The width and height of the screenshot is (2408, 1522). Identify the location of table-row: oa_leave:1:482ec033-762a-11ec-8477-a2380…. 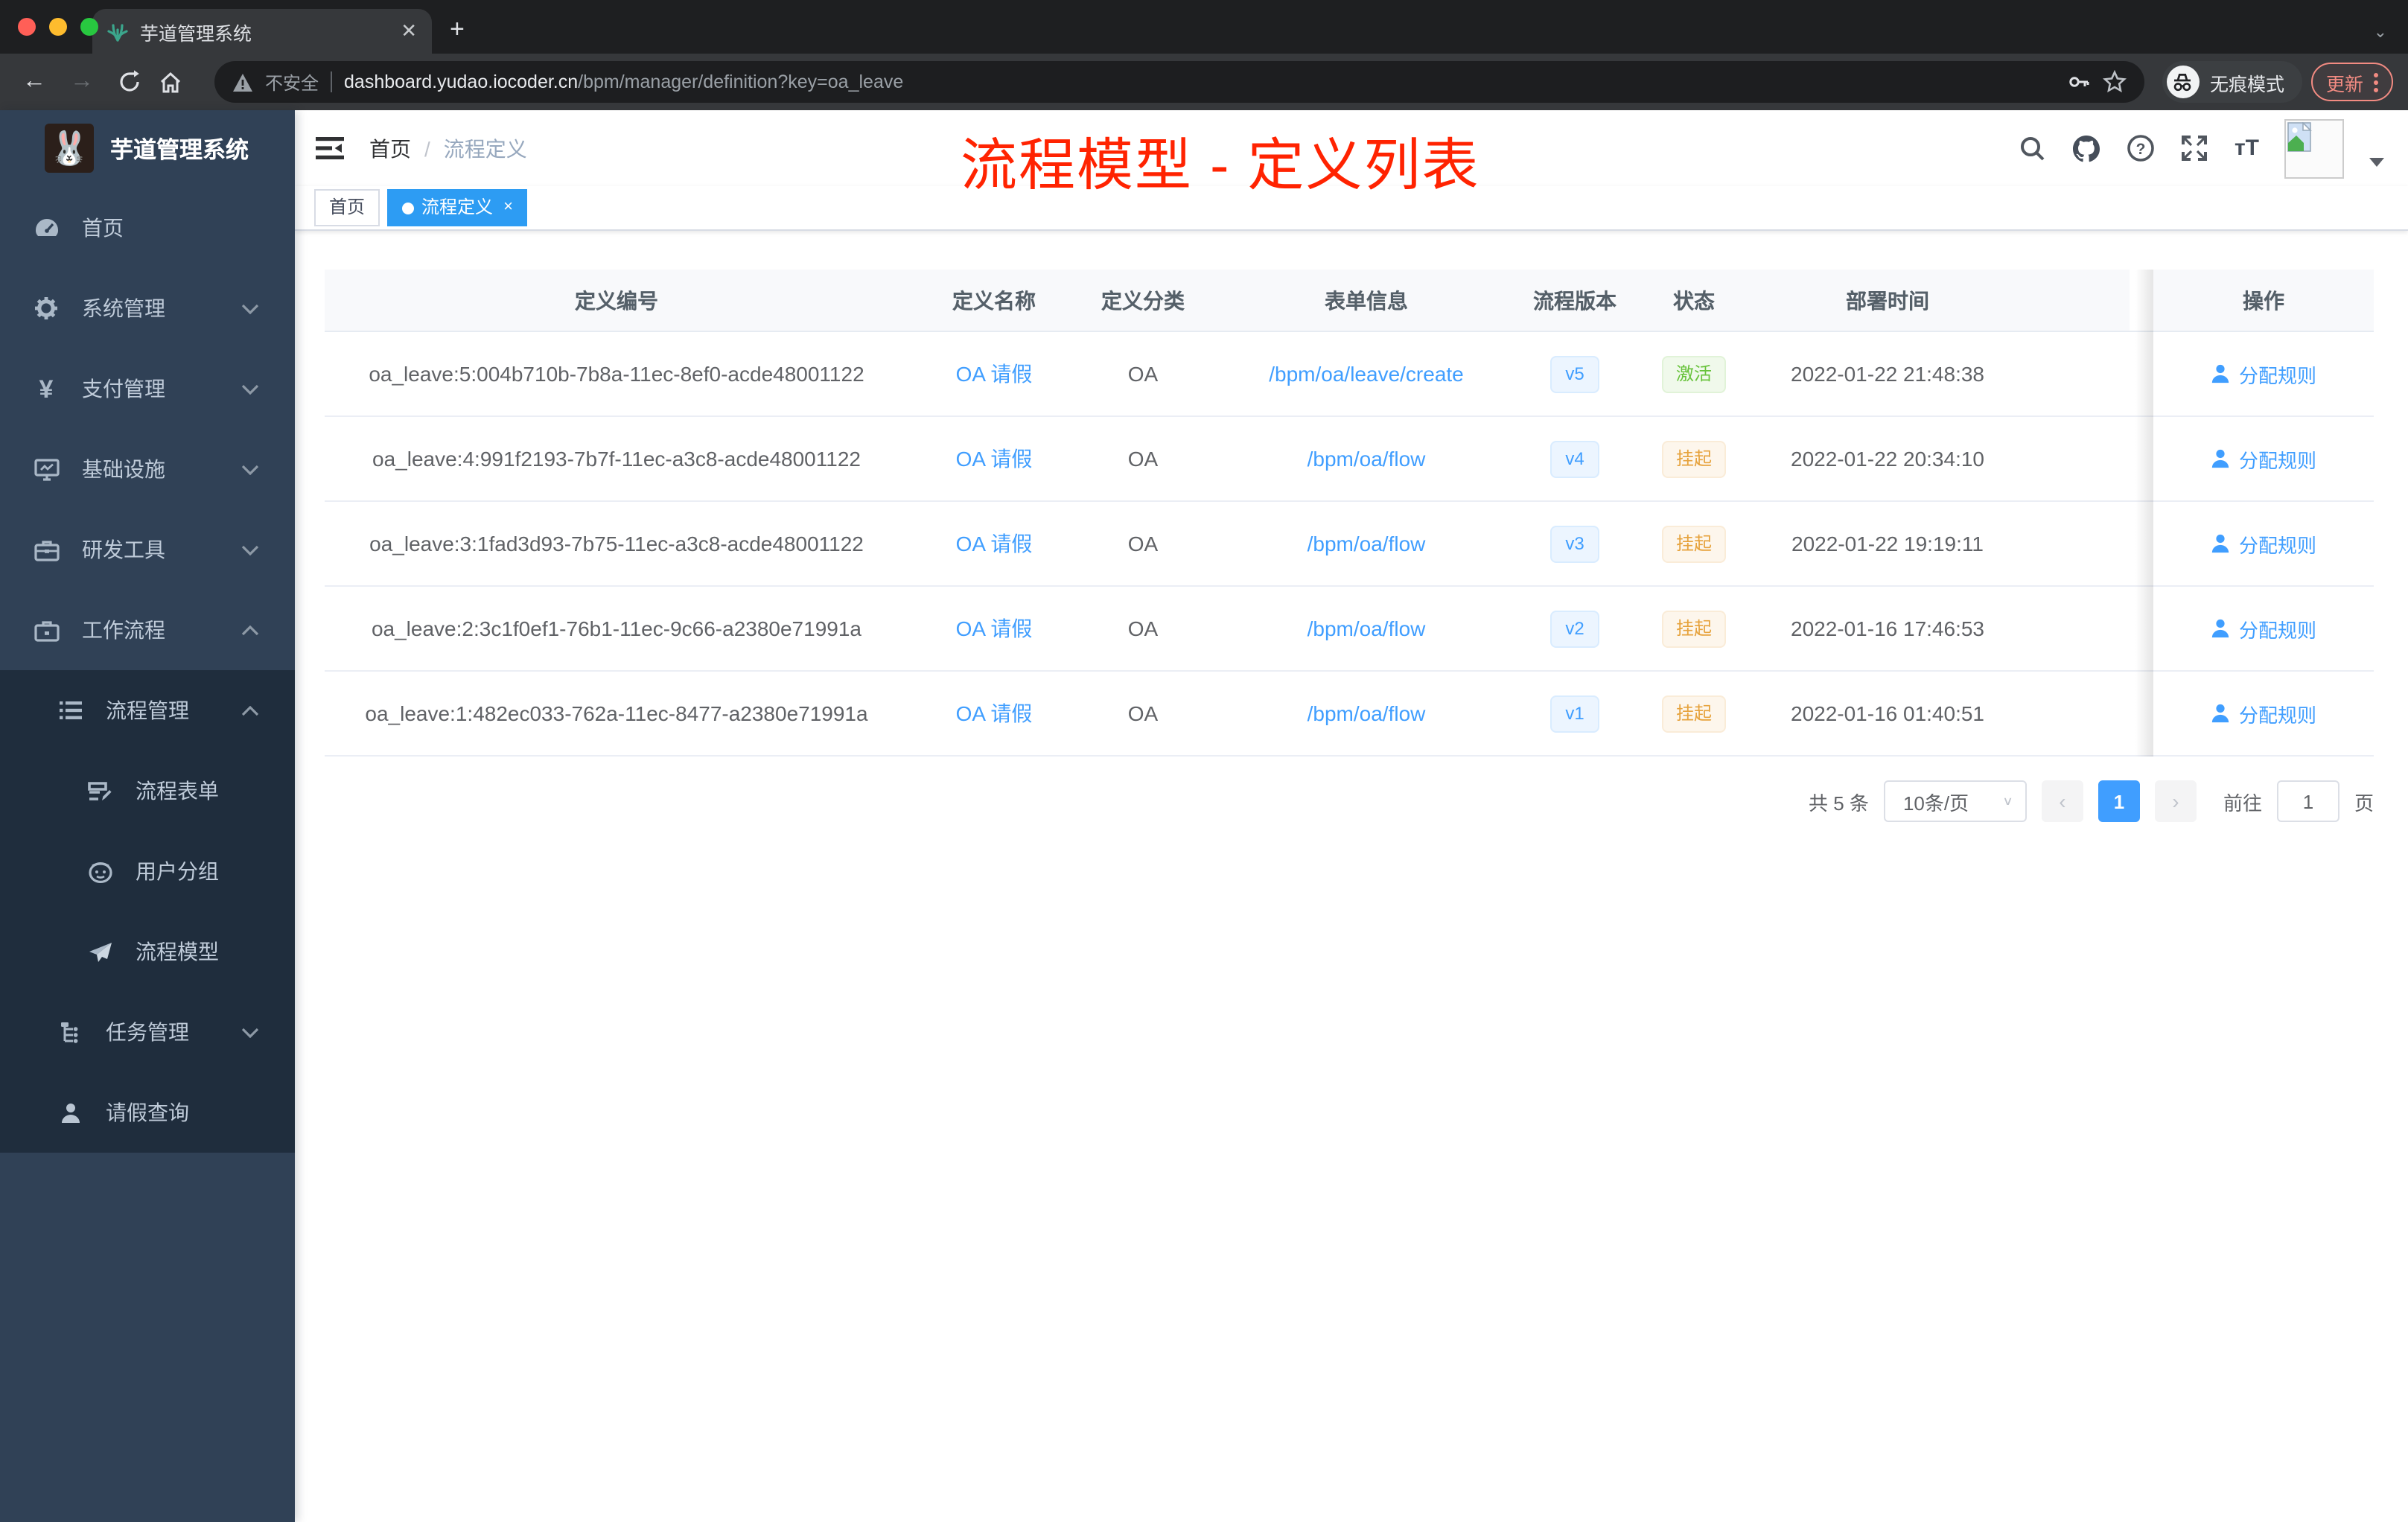
(1349, 714).